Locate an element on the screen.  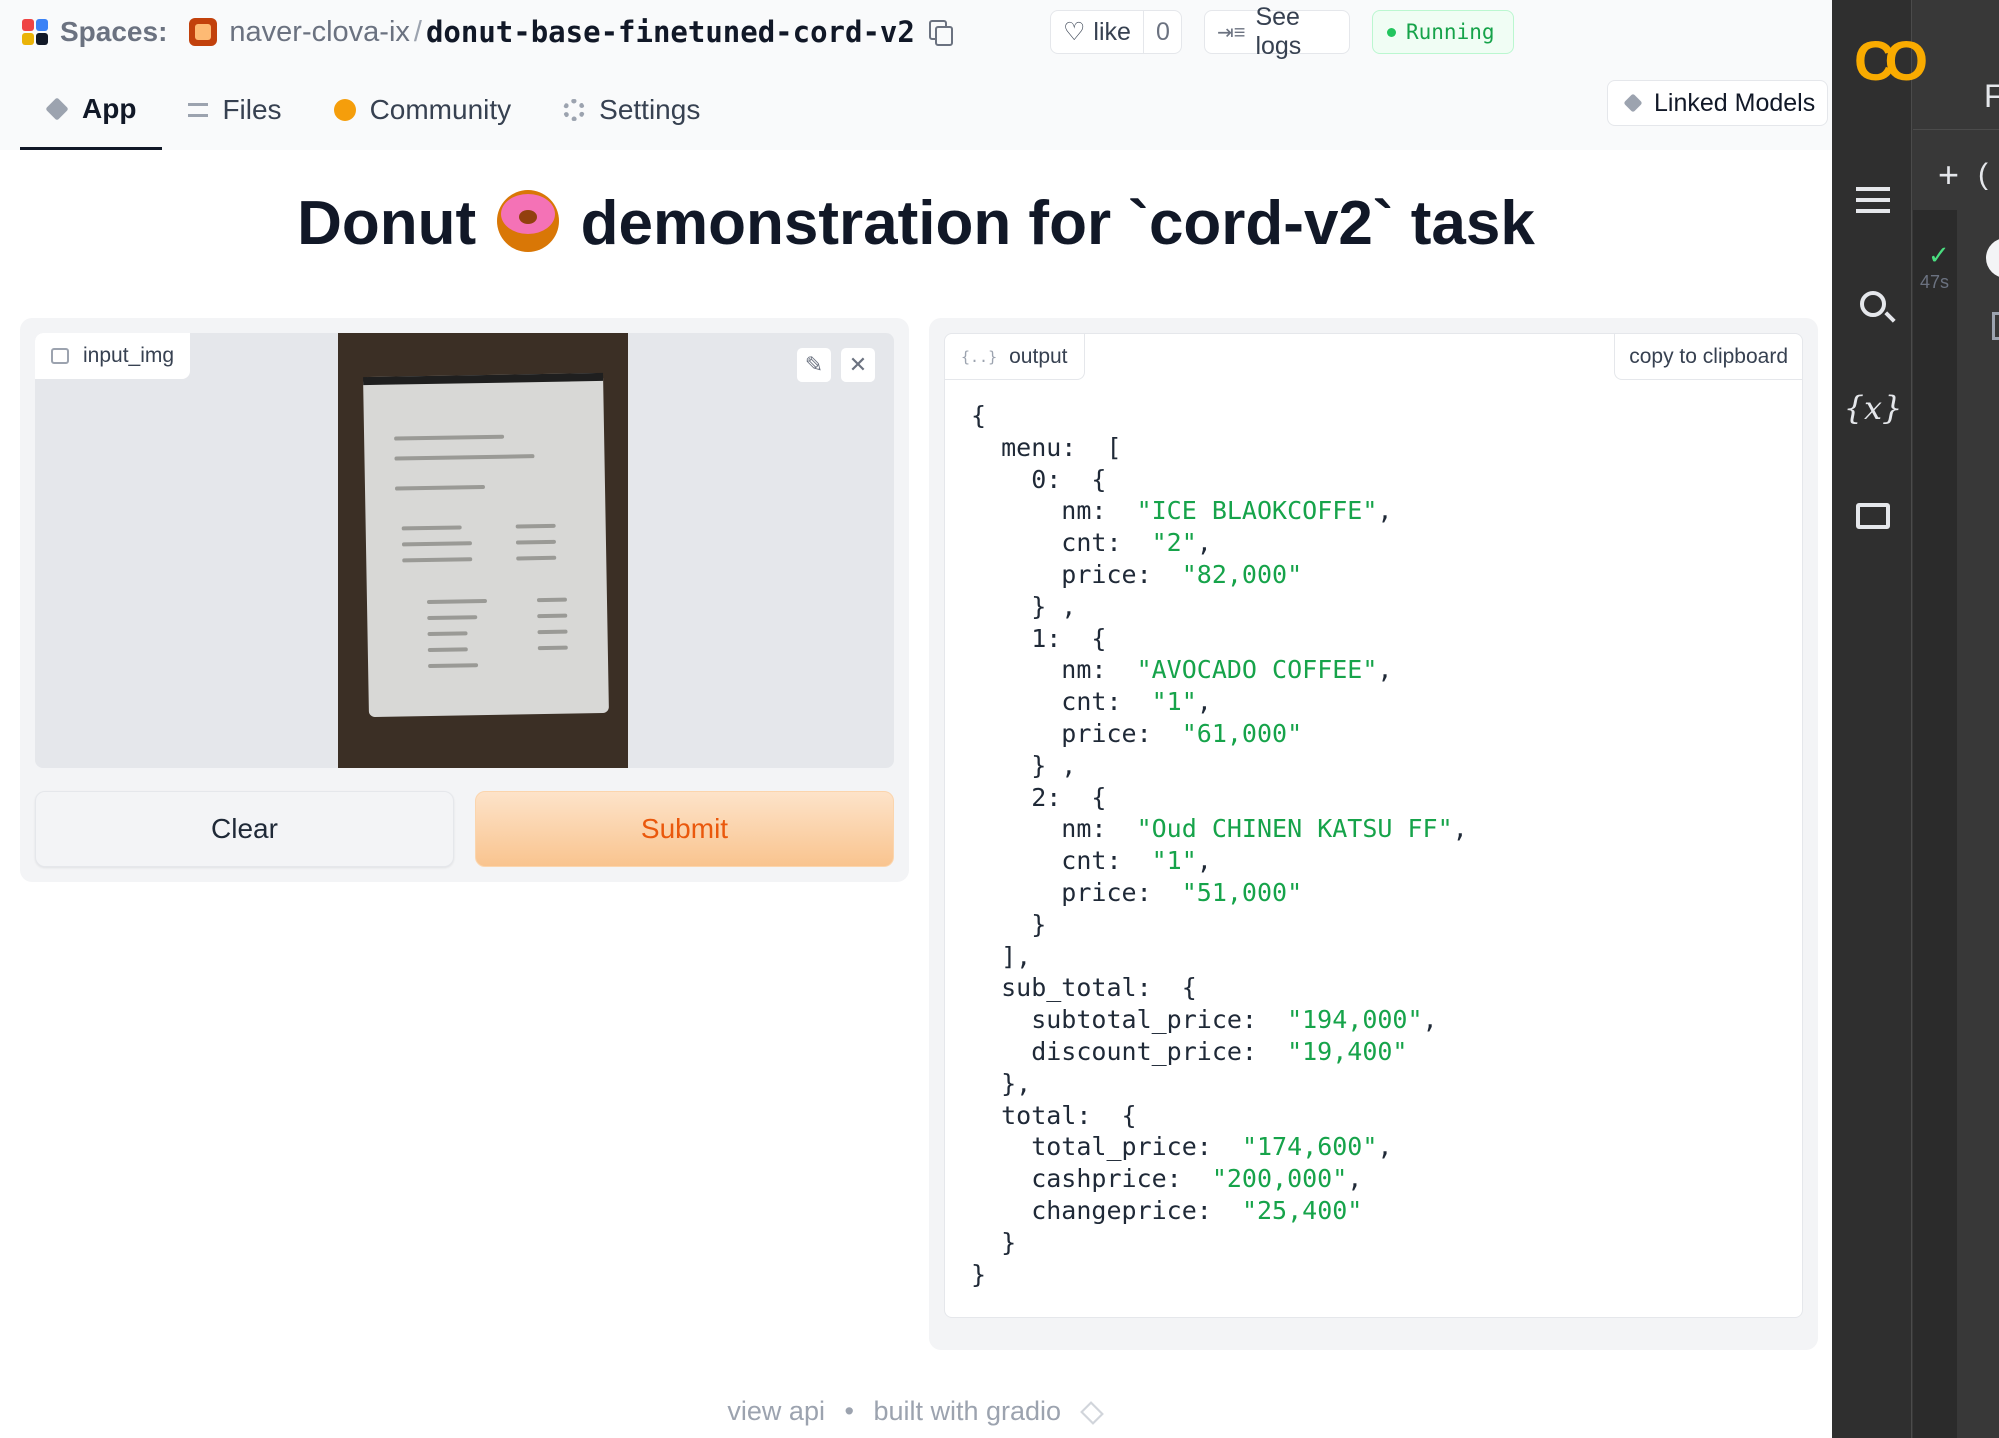
built-with-gradio-link: built with gradio is located at coordinates (967, 1411).